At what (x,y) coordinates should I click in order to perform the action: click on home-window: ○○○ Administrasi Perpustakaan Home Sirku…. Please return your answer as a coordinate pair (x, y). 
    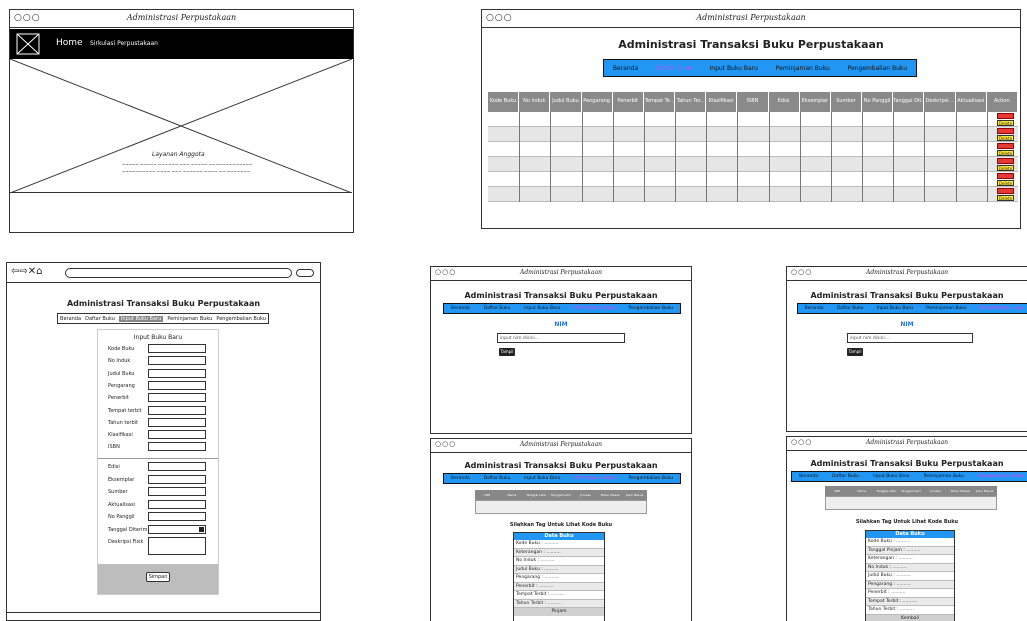
    Looking at the image, I should click on (181, 121).